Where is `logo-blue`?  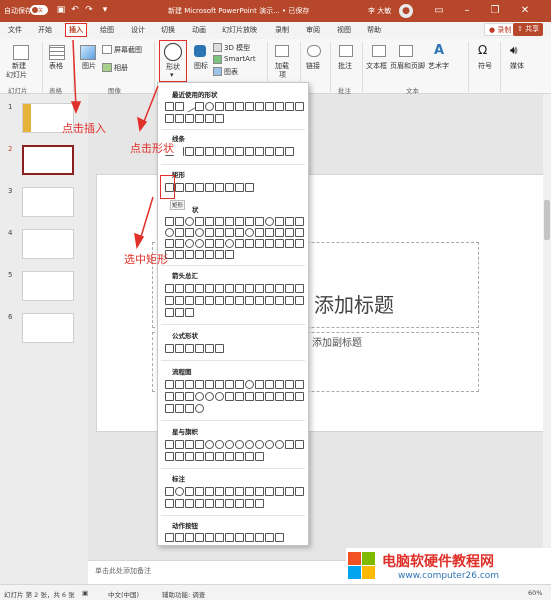
logo-blue is located at coordinates (354, 572).